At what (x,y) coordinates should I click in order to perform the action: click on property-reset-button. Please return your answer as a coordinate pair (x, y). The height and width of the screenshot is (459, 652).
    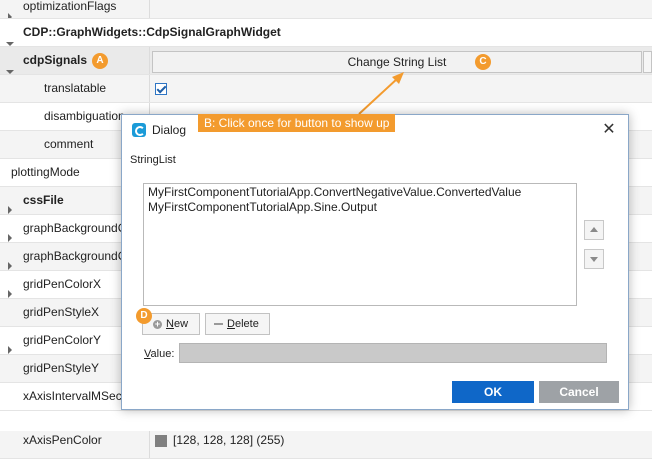
    Looking at the image, I should click on (647, 62).